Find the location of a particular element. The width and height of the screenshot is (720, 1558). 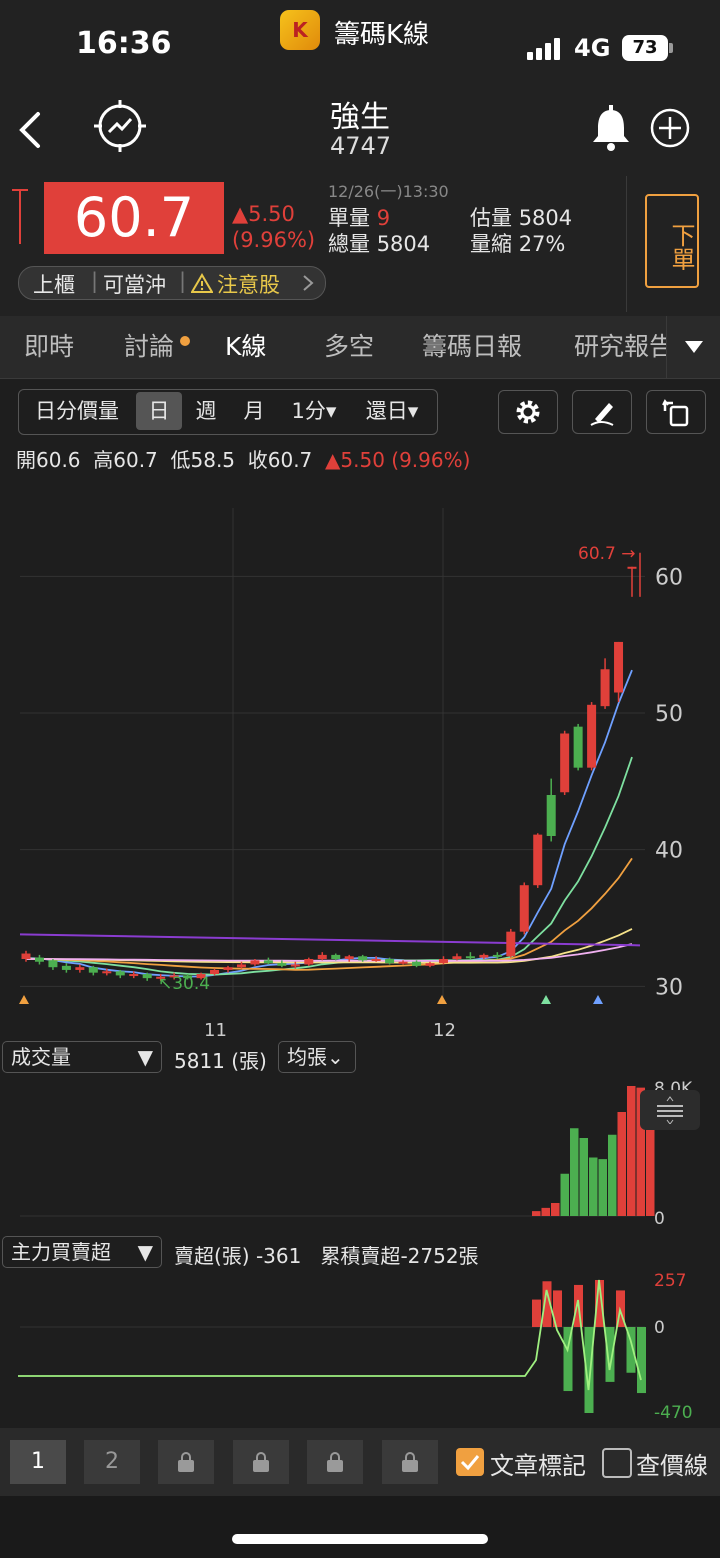

avg-volume-toggle: 均張⌄ is located at coordinates (317, 1057).